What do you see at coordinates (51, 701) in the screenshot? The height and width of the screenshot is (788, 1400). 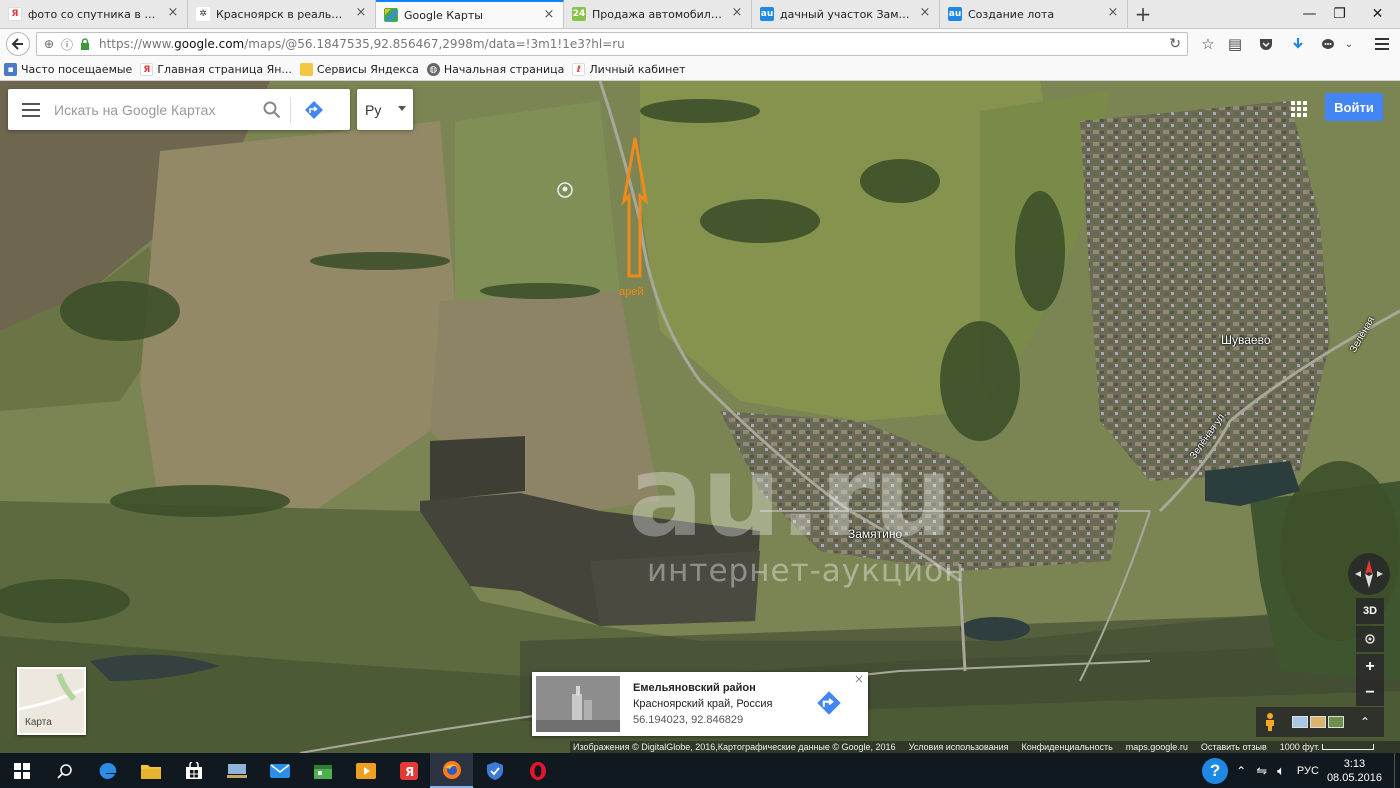 I see `map-type-switcher: Карта` at bounding box center [51, 701].